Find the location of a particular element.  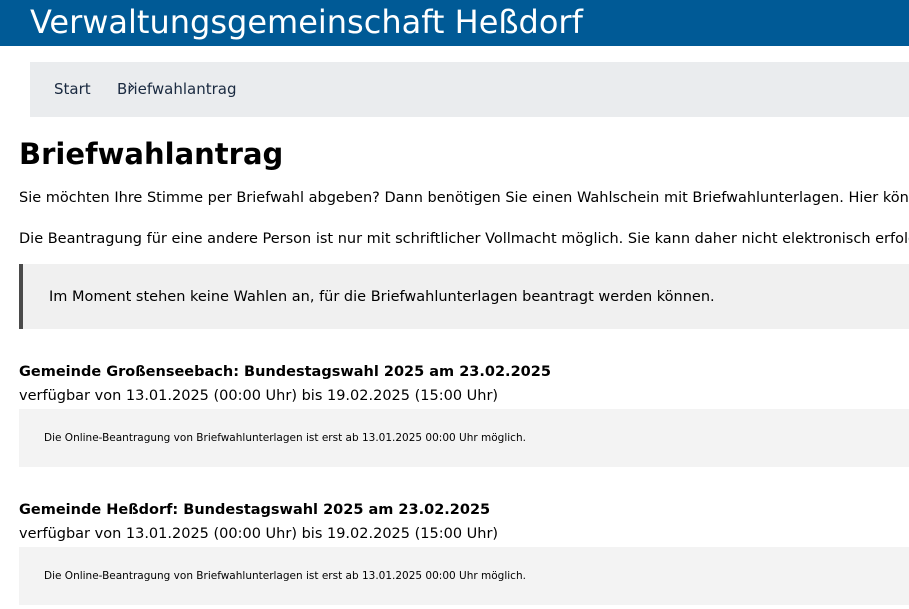

page-title: Briefwahlantrag is located at coordinates (151, 154).